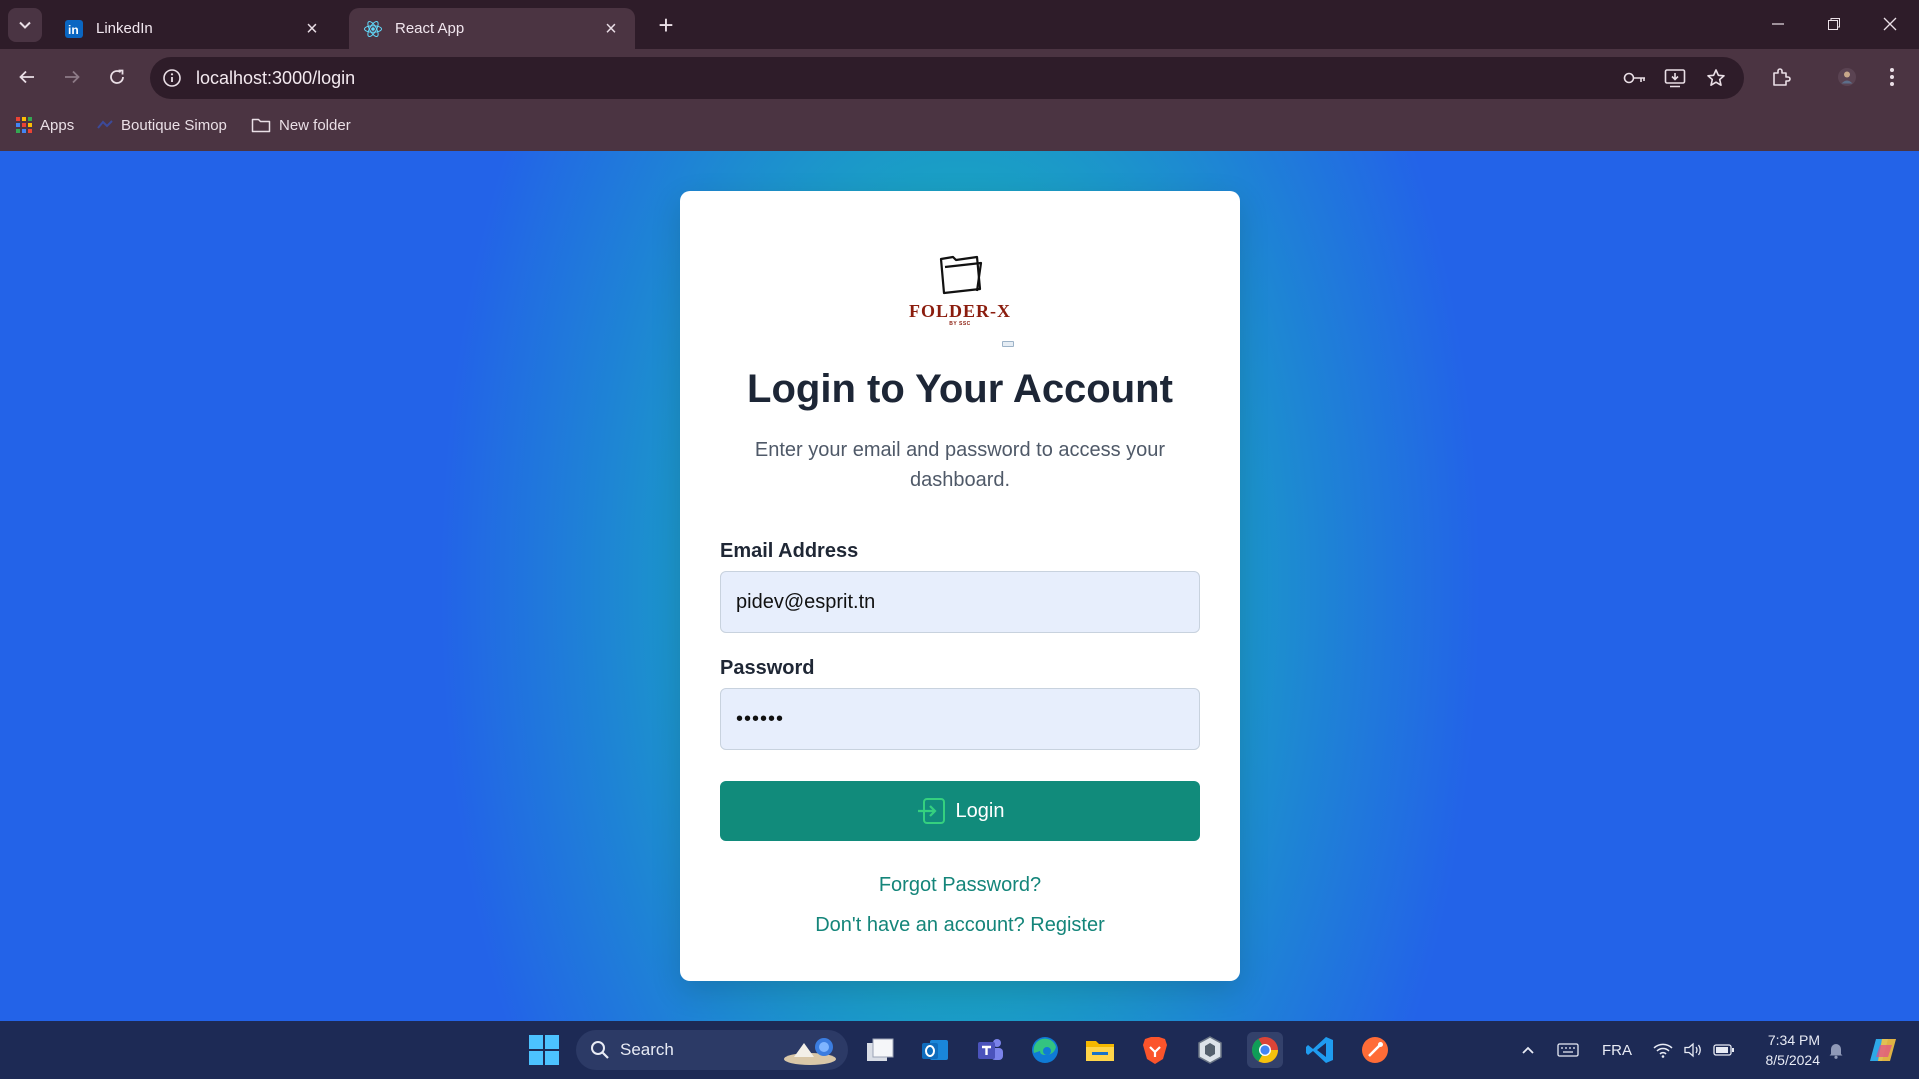 This screenshot has width=1919, height=1079. I want to click on login-button-label: Login, so click(980, 810).